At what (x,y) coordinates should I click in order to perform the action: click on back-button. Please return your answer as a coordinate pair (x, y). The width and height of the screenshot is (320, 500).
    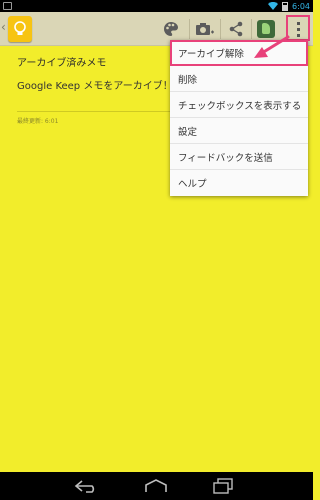
    Looking at the image, I should click on (87, 486).